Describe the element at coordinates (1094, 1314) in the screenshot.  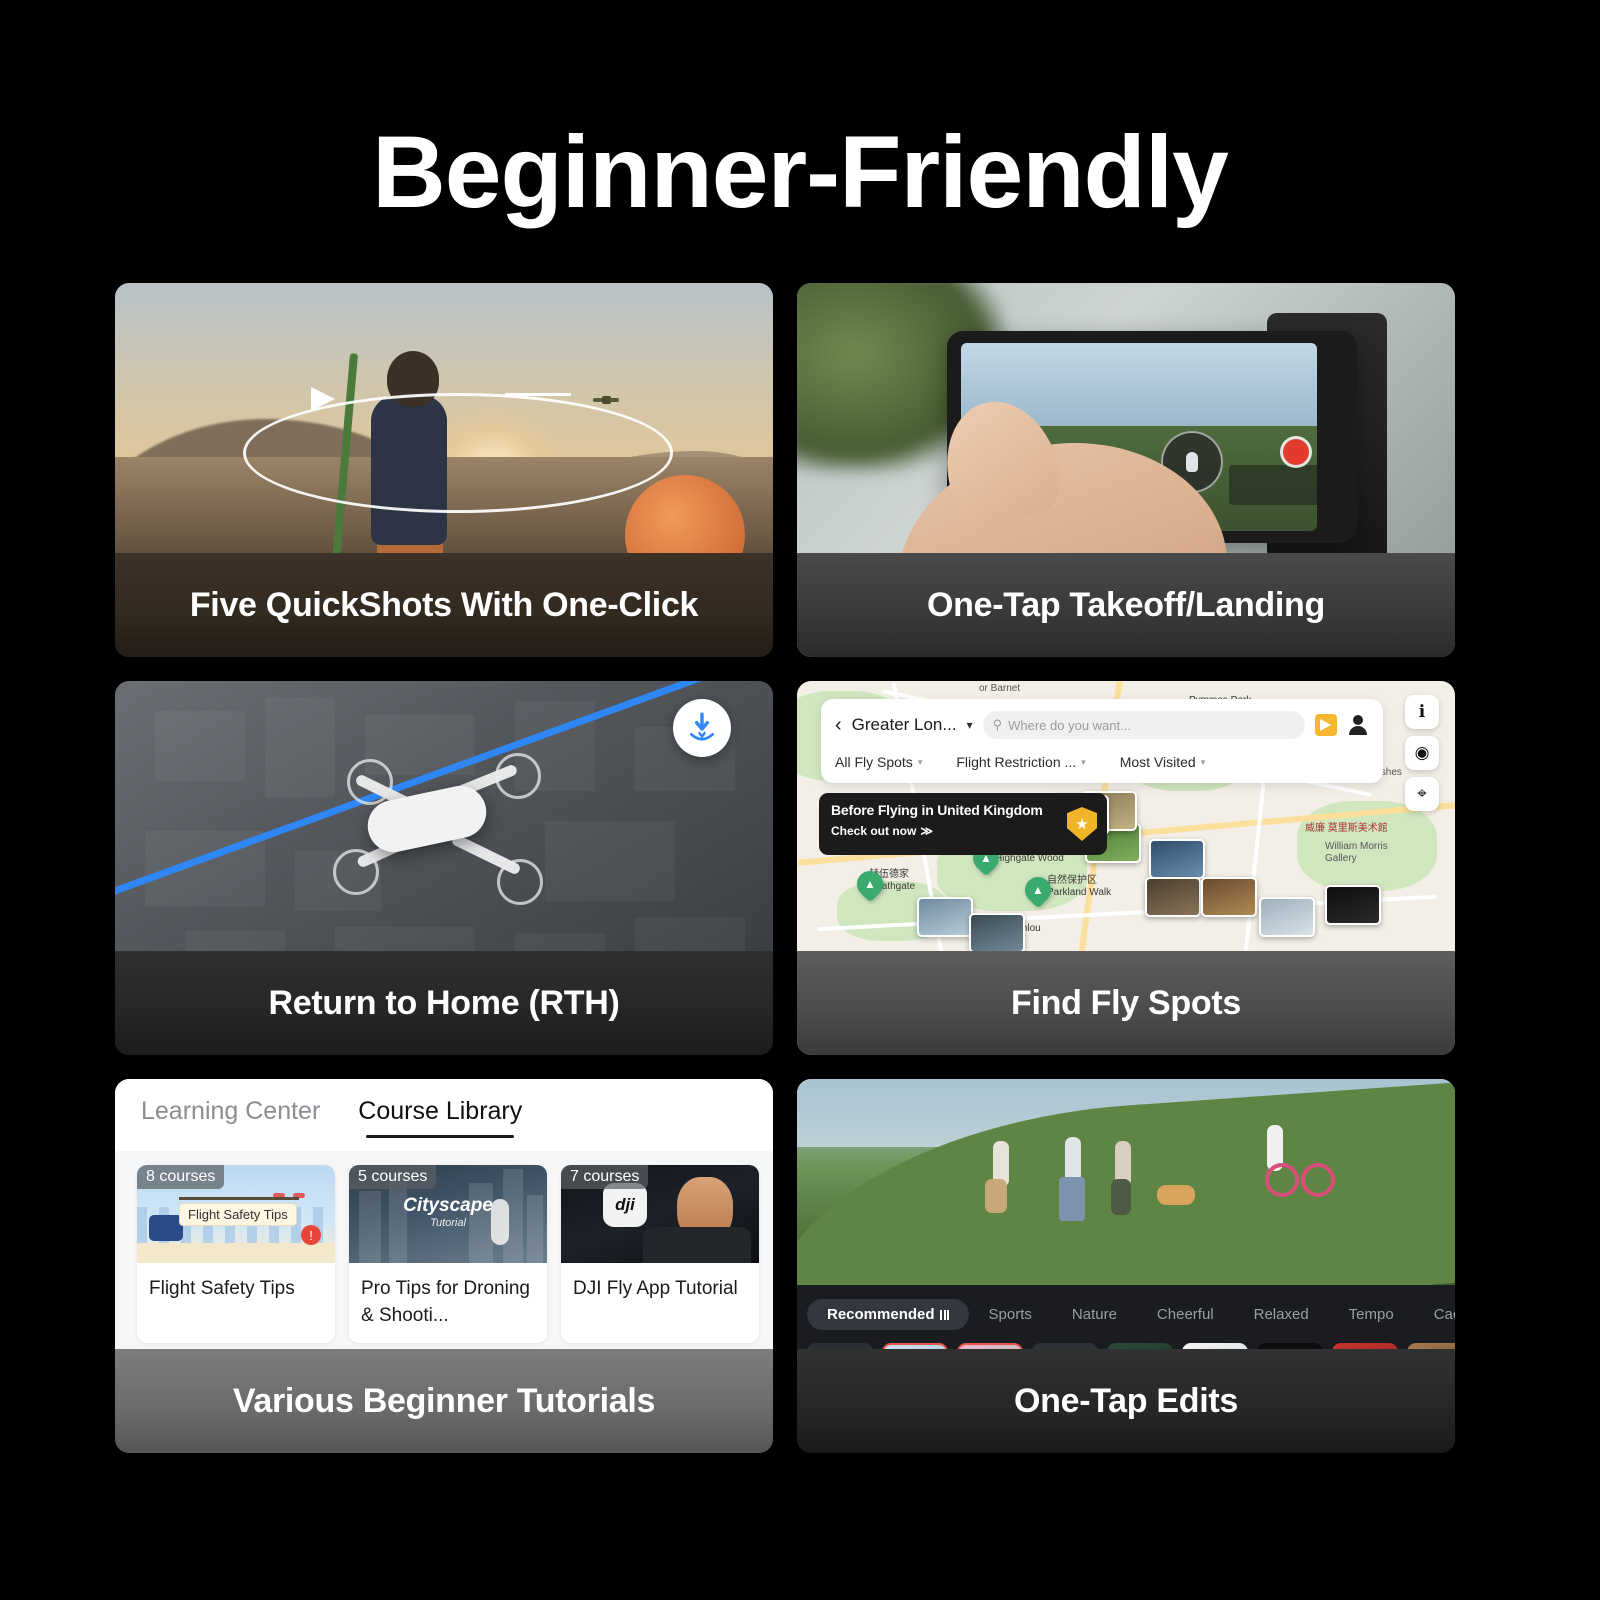
I see `tab-nature: Nature` at that location.